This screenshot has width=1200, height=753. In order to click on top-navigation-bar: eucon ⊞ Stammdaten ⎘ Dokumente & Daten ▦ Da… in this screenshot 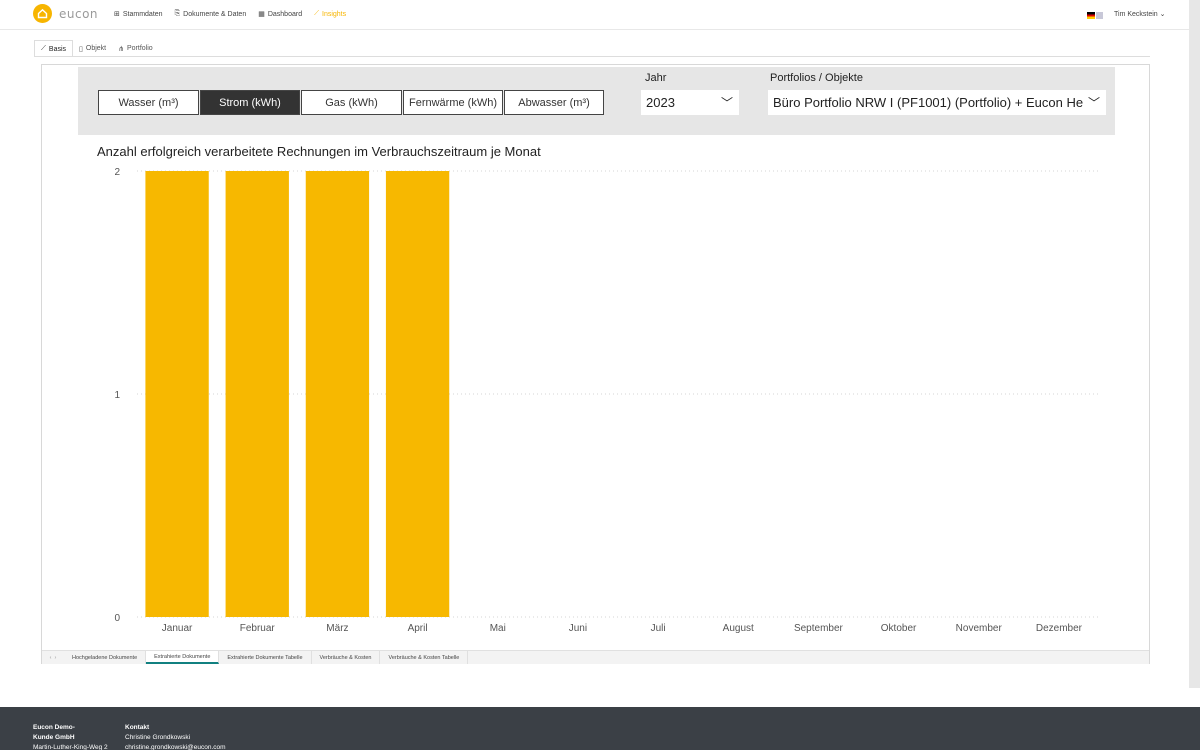, I will do `click(600, 15)`.